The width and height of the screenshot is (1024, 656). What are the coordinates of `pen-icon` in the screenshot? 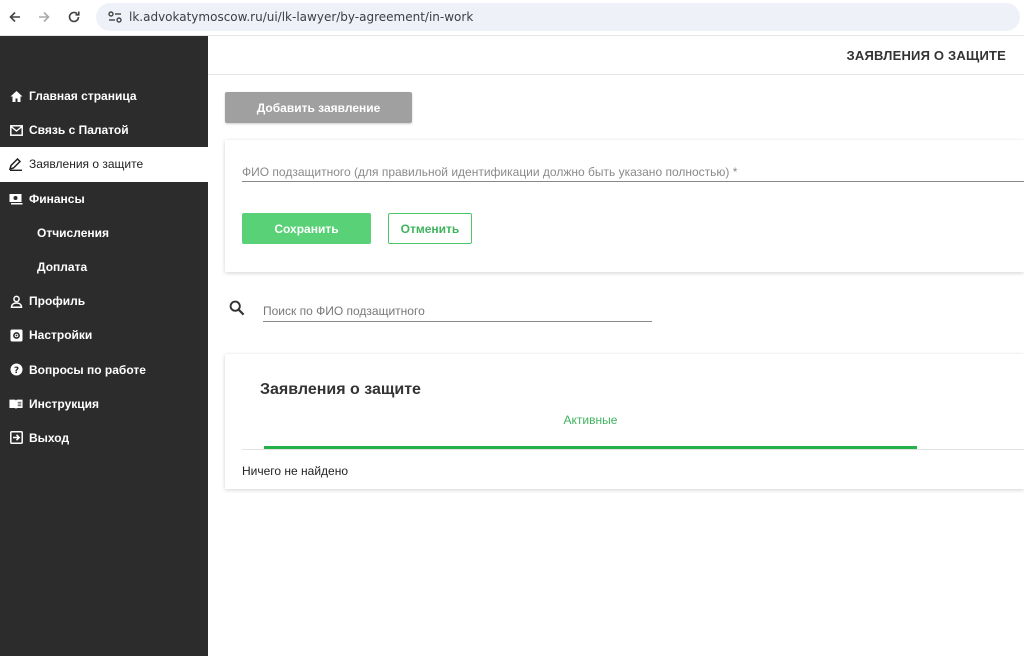 It's located at (16, 164).